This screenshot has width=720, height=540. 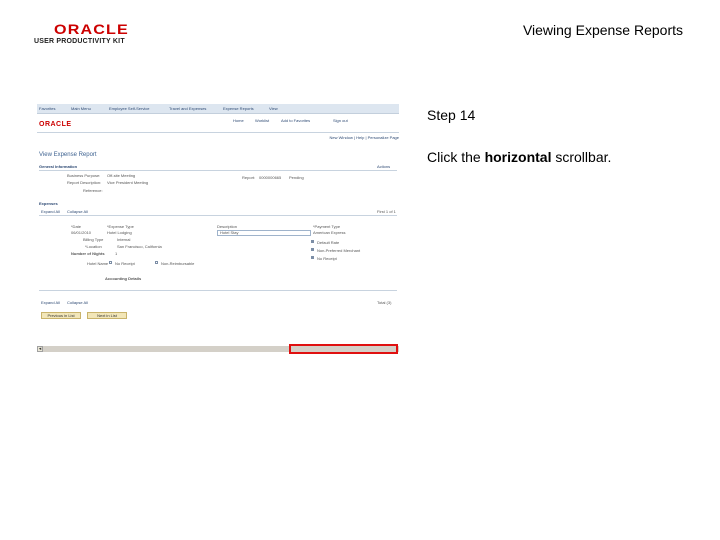 I want to click on non-reimbursable-checkbox, so click(x=156, y=262).